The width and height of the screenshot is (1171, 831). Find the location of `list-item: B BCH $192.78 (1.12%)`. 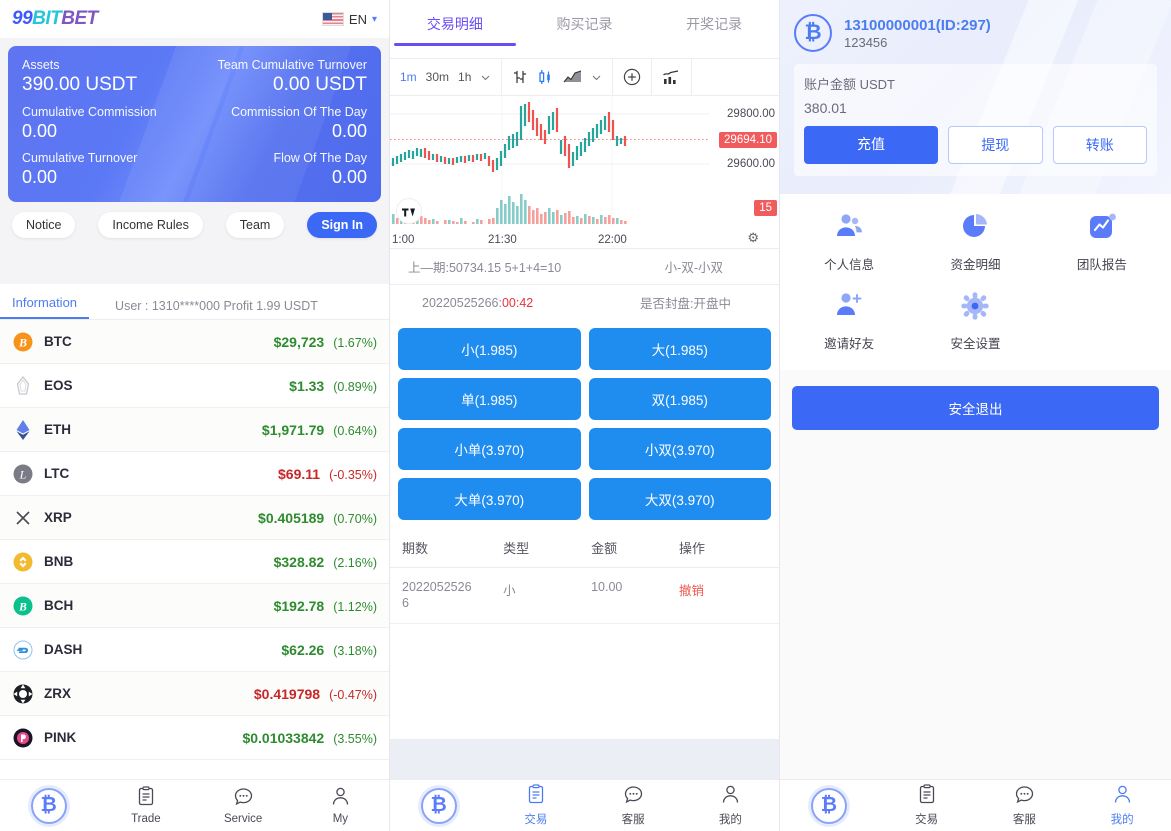

list-item: B BCH $192.78 (1.12%) is located at coordinates (194, 606).